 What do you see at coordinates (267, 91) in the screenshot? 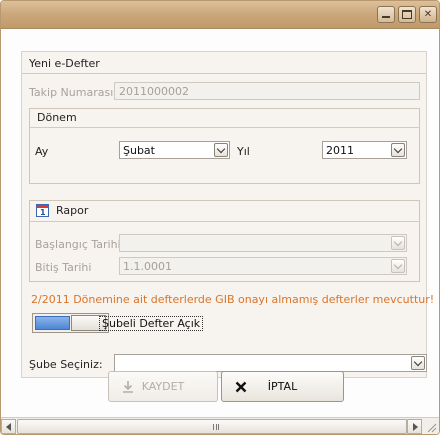
I see `takip-field: 2011000002` at bounding box center [267, 91].